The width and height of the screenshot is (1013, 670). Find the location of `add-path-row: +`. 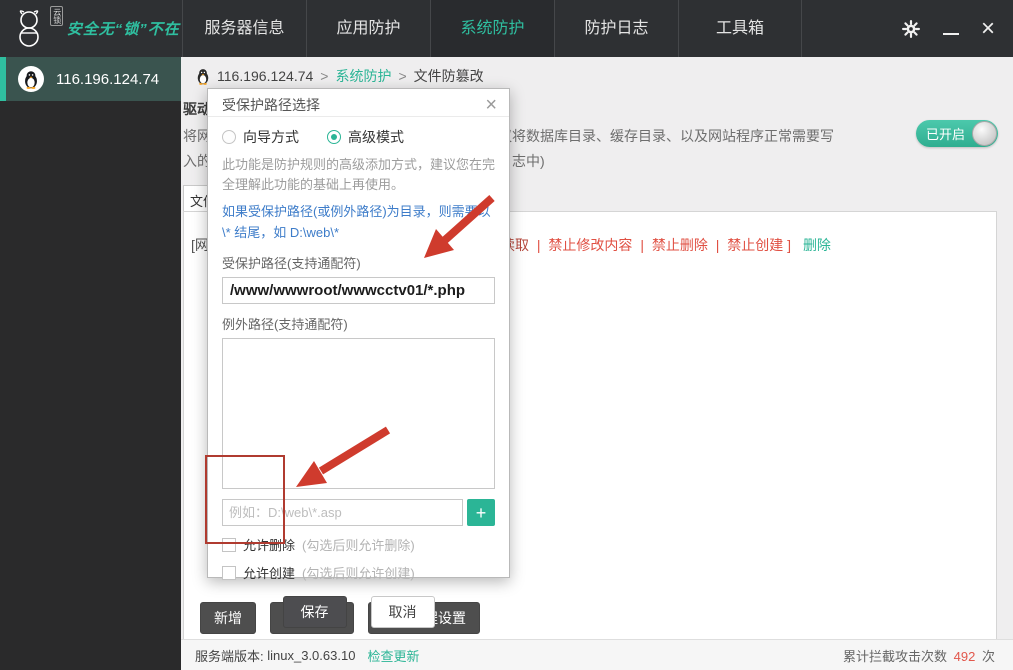

add-path-row: + is located at coordinates (358, 512).